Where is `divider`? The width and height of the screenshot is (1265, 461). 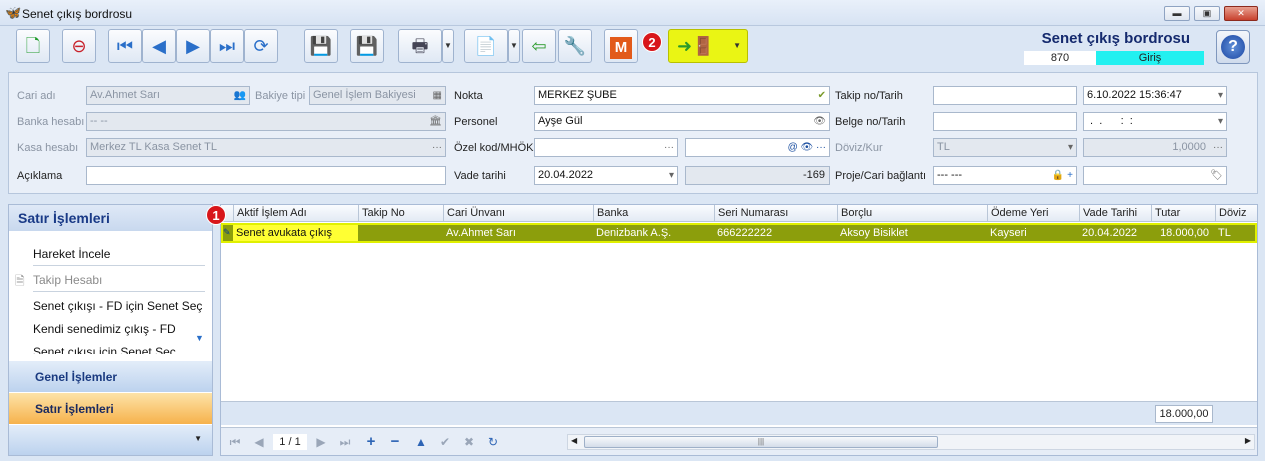 divider is located at coordinates (119, 291).